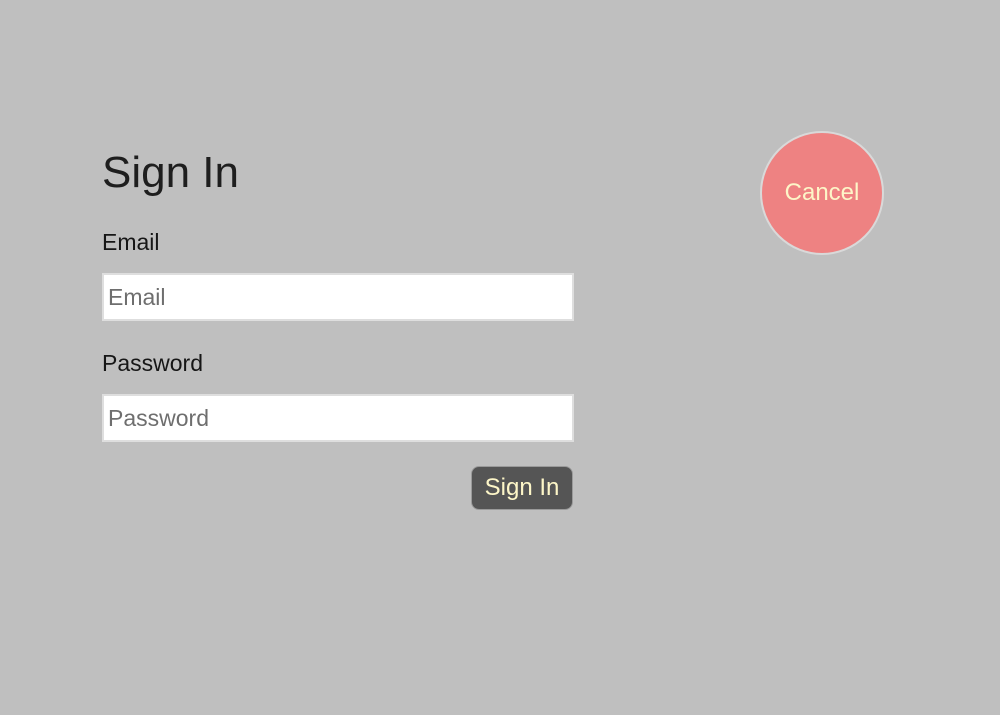  What do you see at coordinates (152, 363) in the screenshot?
I see `password-label: Password` at bounding box center [152, 363].